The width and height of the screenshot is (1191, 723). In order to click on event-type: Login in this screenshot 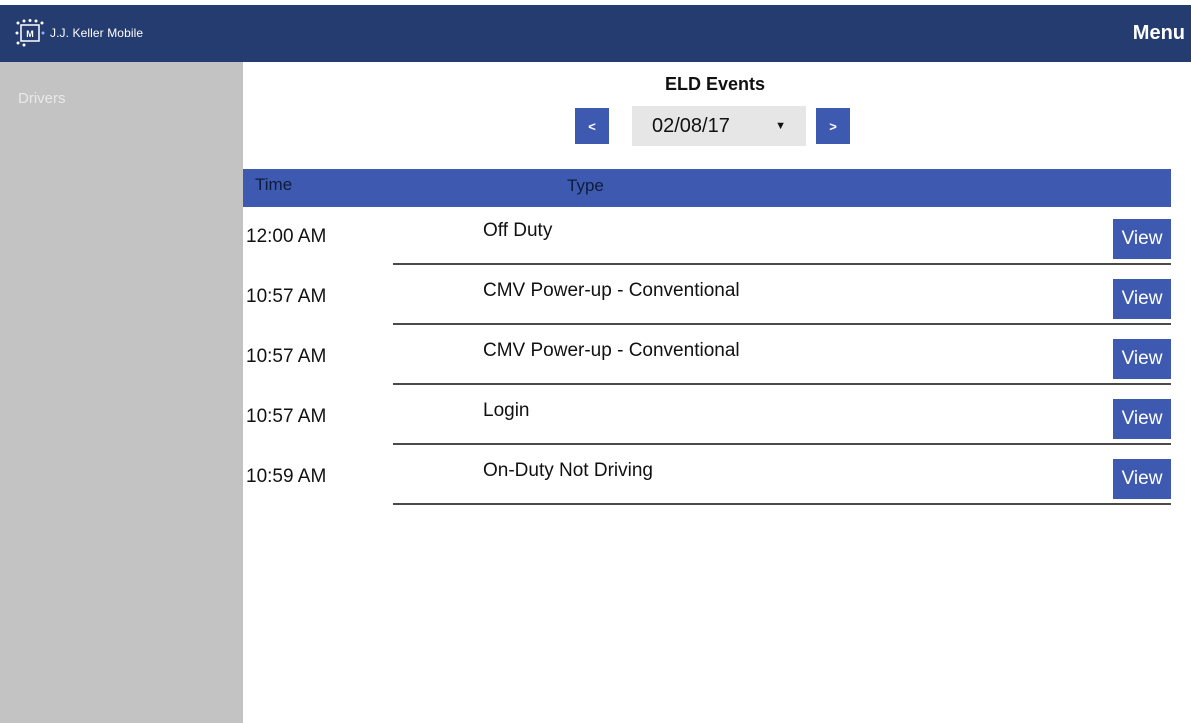, I will do `click(506, 410)`.